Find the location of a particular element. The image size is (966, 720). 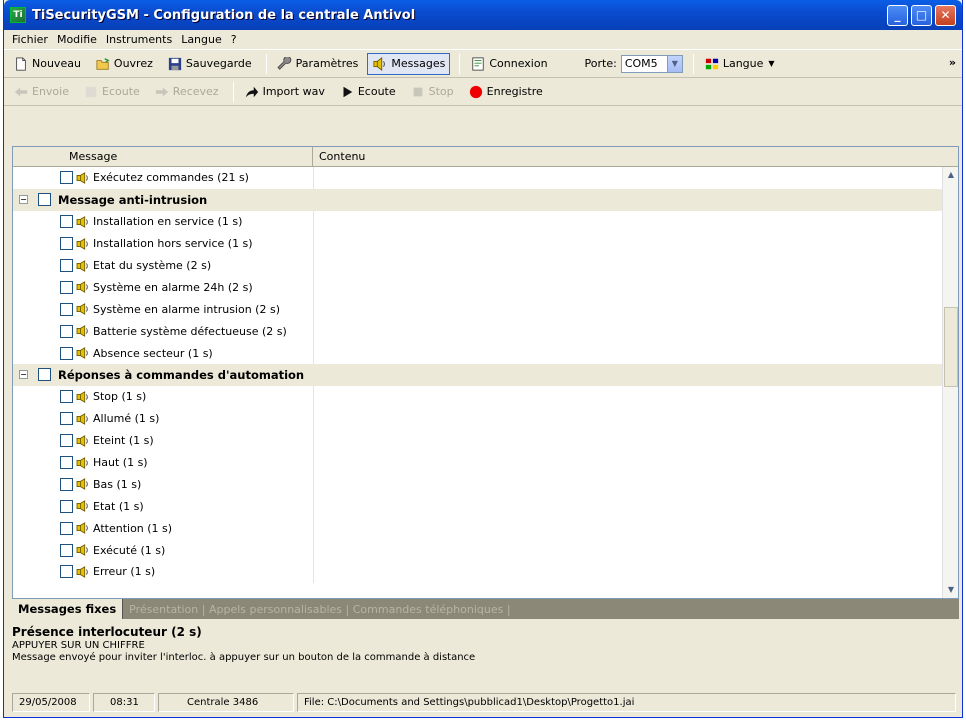

message-row: Système en alarme intrusion (2 s) is located at coordinates (478, 309).